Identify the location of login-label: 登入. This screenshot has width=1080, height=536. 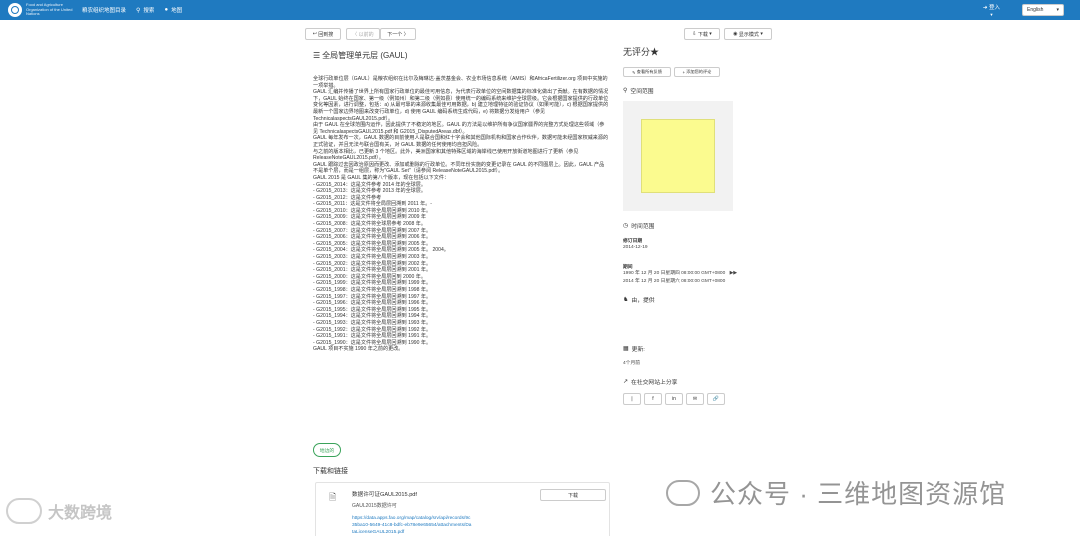
(994, 8).